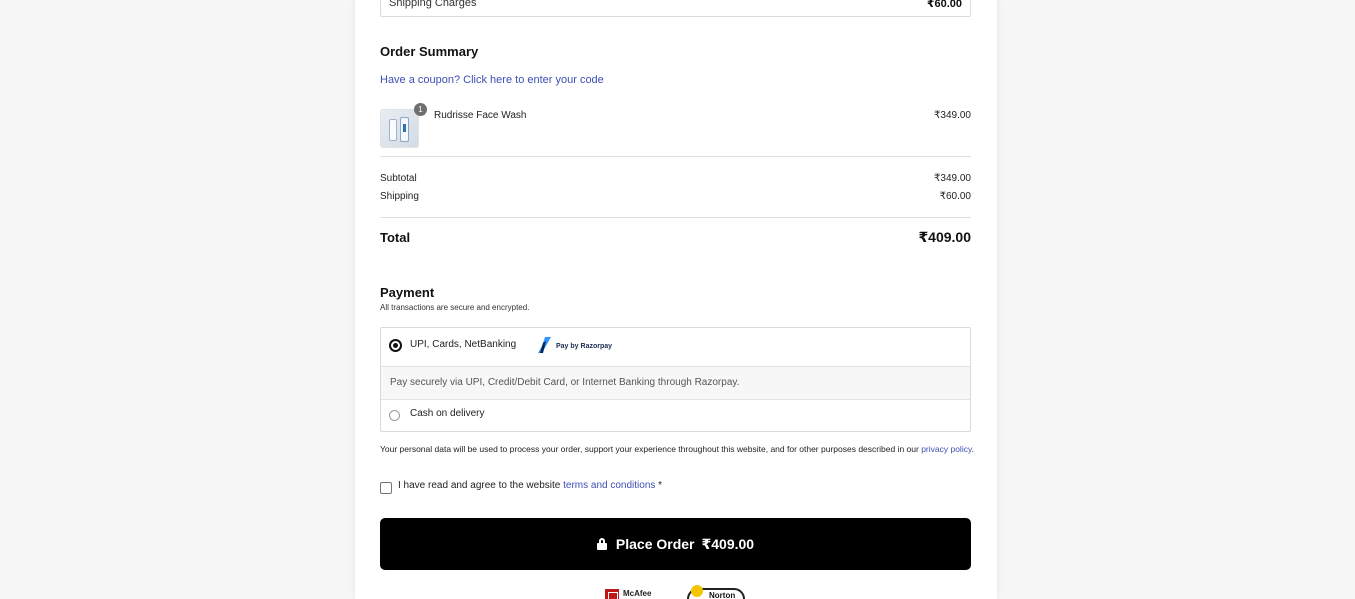 This screenshot has width=1355, height=599. I want to click on product-thumbnail: 1, so click(403, 125).